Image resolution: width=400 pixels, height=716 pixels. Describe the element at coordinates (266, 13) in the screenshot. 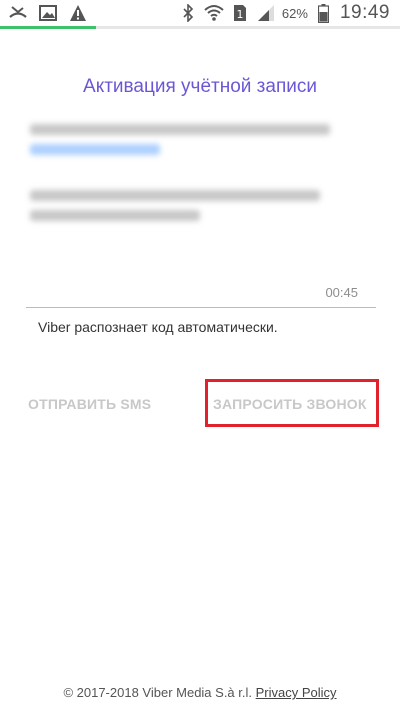

I see `signal-icon` at that location.